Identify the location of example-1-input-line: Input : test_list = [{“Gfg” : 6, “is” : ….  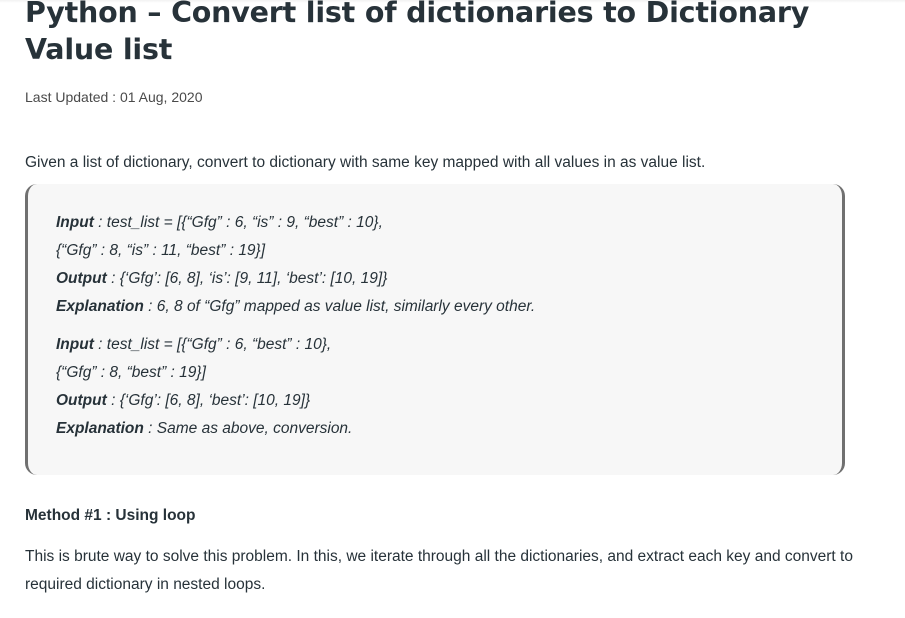
(219, 223).